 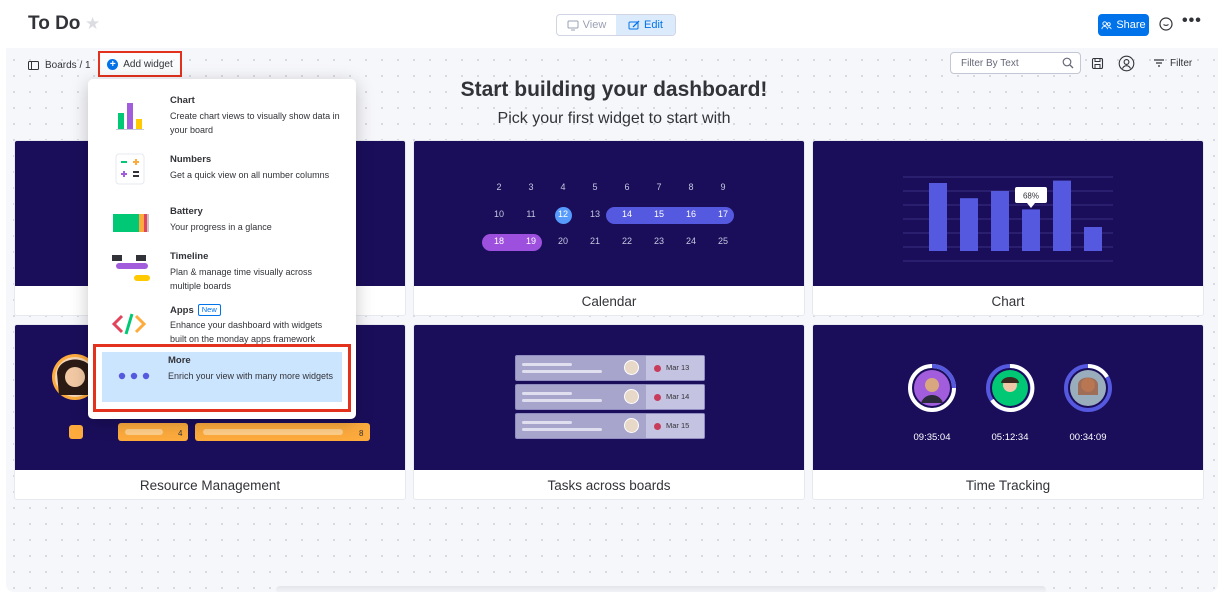 I want to click on view-edit-toggle: View Edit, so click(x=616, y=25).